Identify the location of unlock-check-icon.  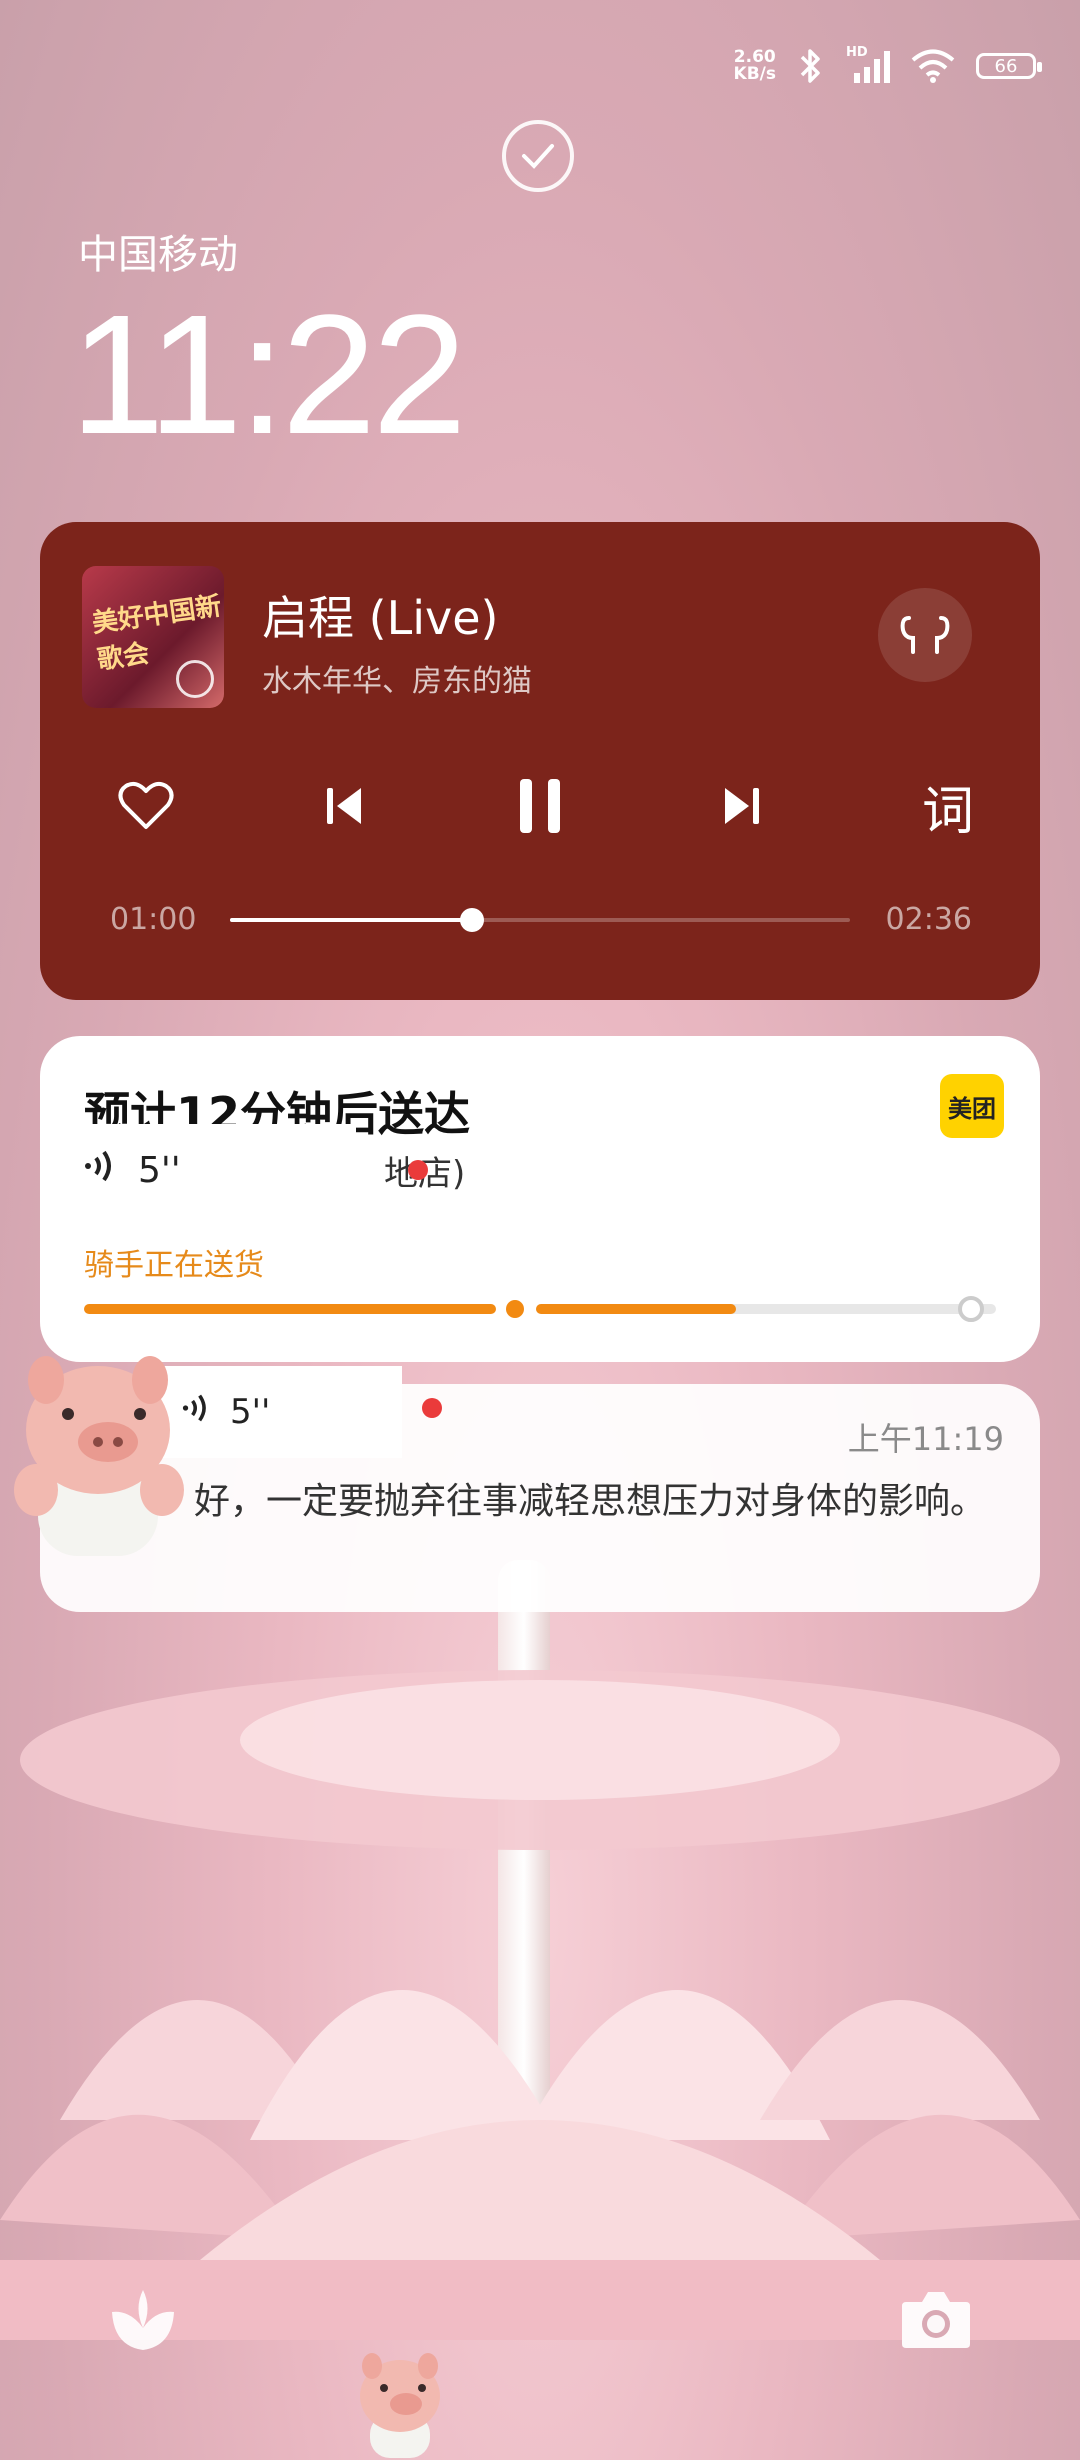
(538, 156).